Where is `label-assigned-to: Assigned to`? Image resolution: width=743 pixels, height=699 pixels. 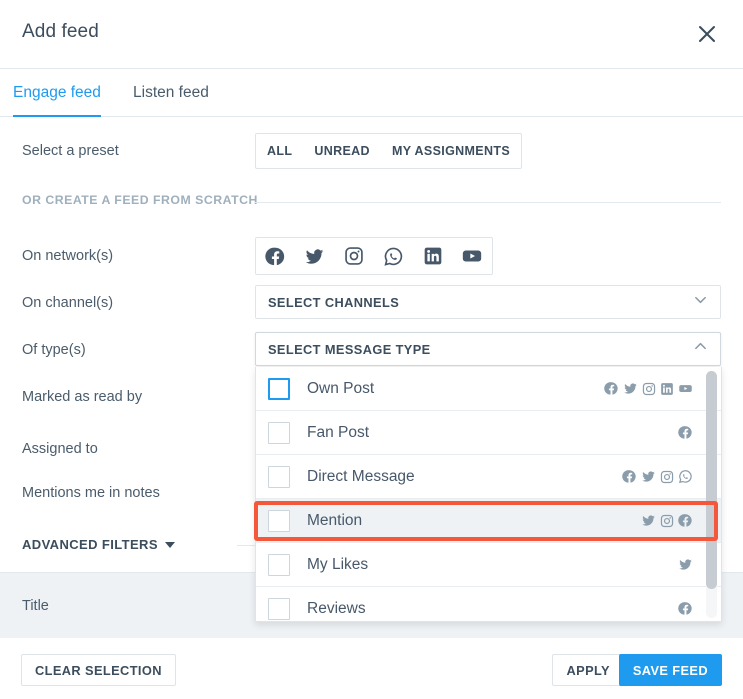
label-assigned-to: Assigned to is located at coordinates (60, 449).